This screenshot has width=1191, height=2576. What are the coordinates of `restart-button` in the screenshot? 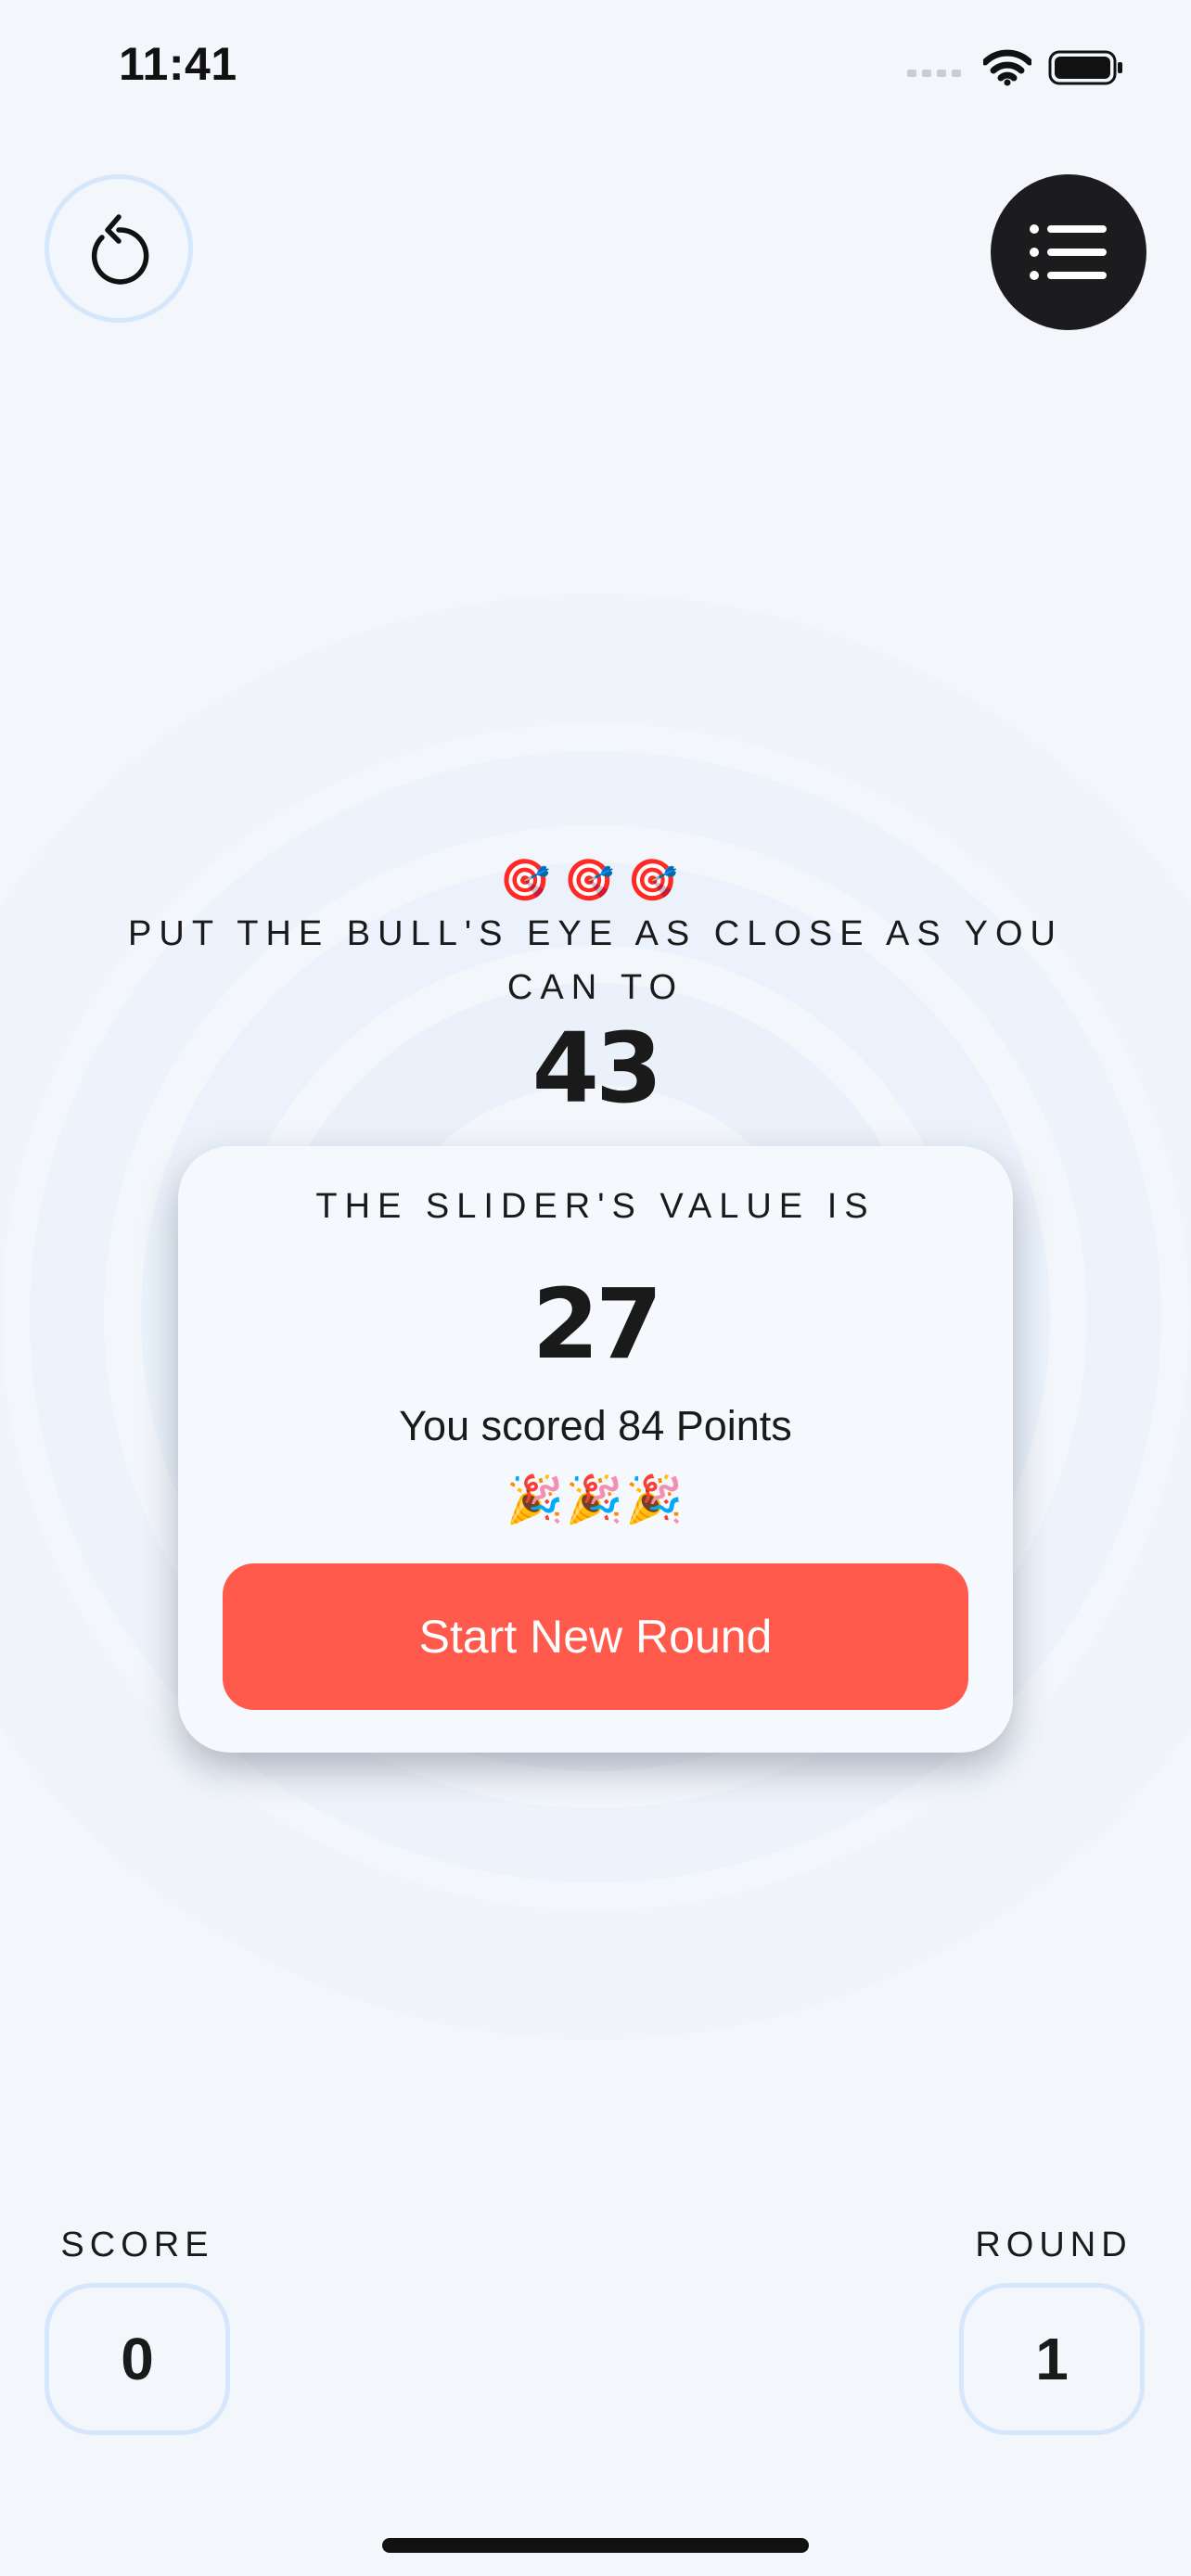 It's located at (119, 249).